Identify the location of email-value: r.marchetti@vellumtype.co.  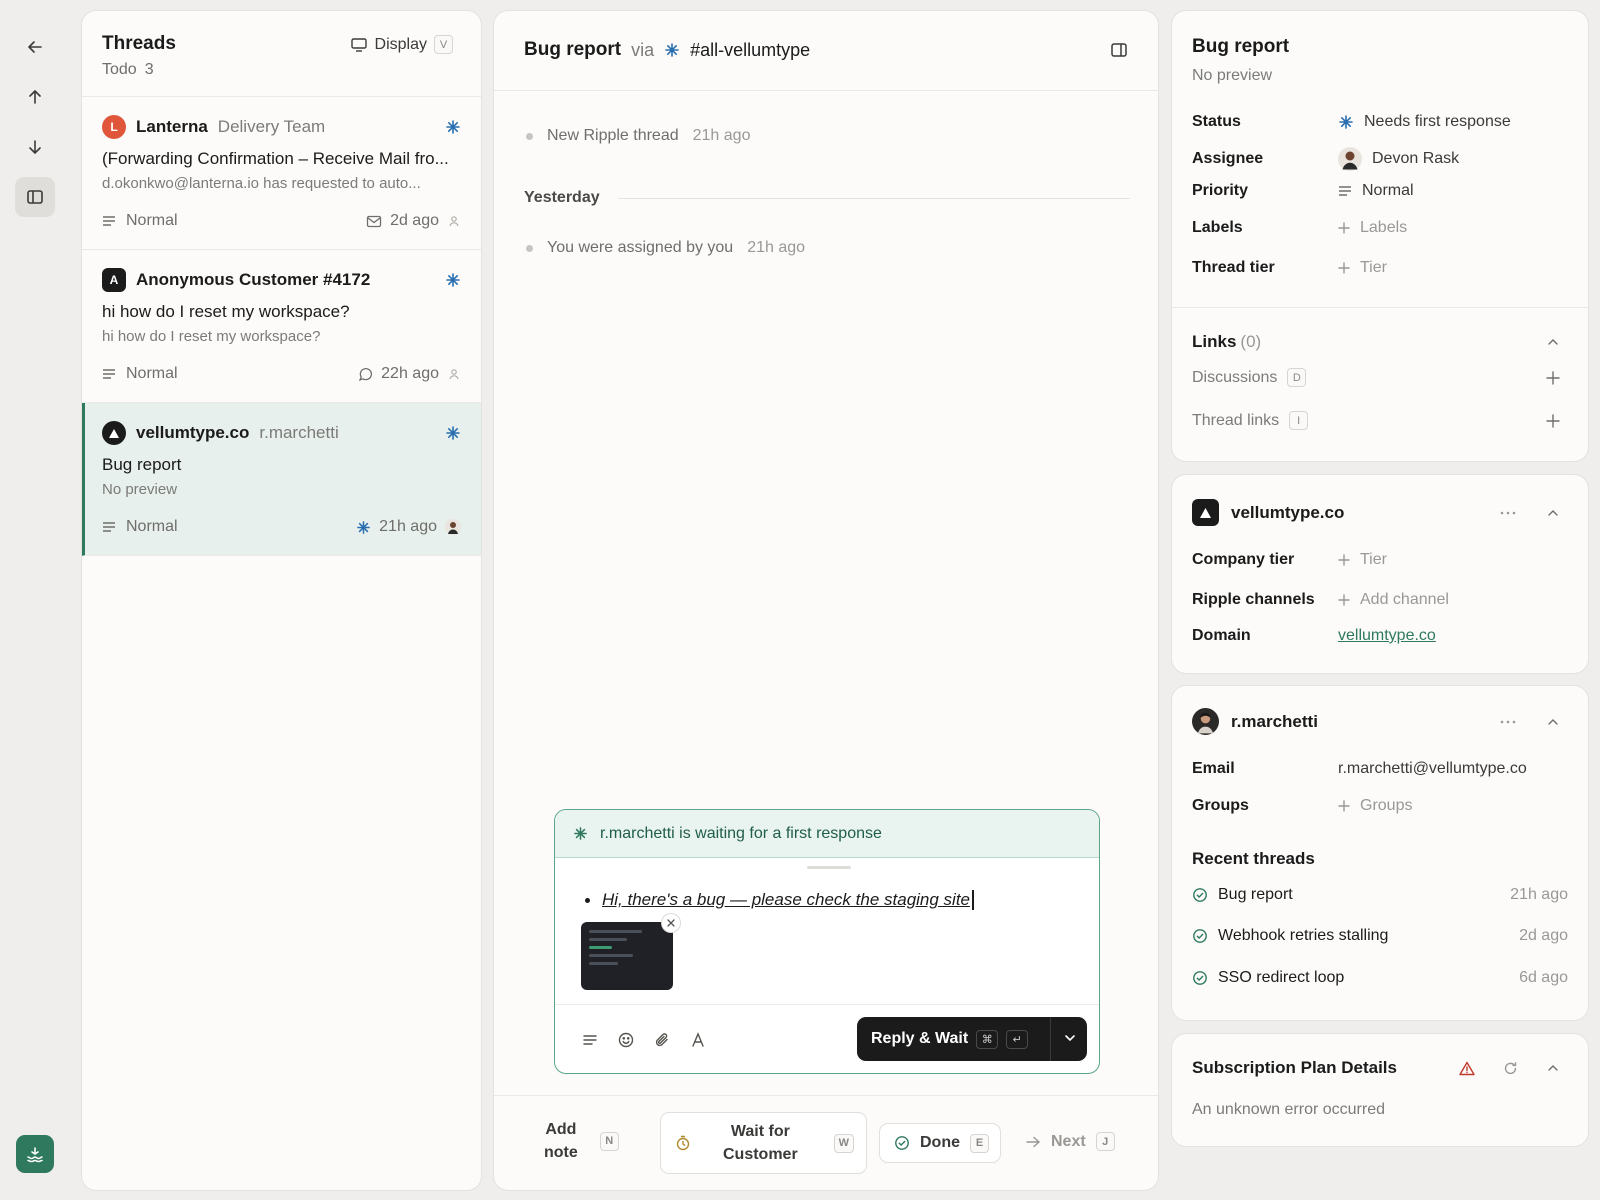
(1432, 769).